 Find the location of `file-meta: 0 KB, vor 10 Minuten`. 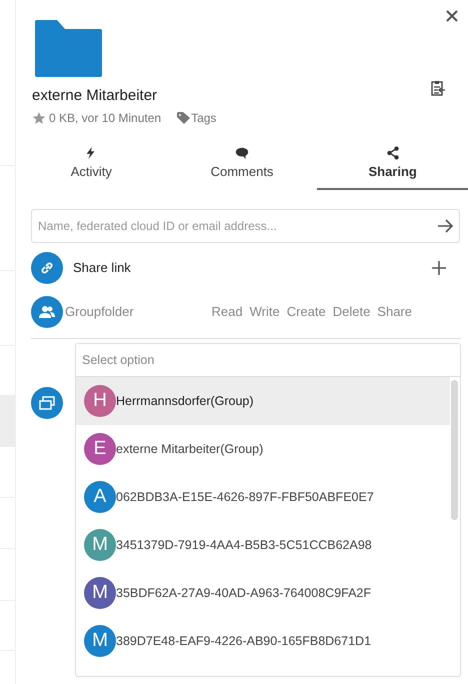

file-meta: 0 KB, vor 10 Minuten is located at coordinates (105, 118).